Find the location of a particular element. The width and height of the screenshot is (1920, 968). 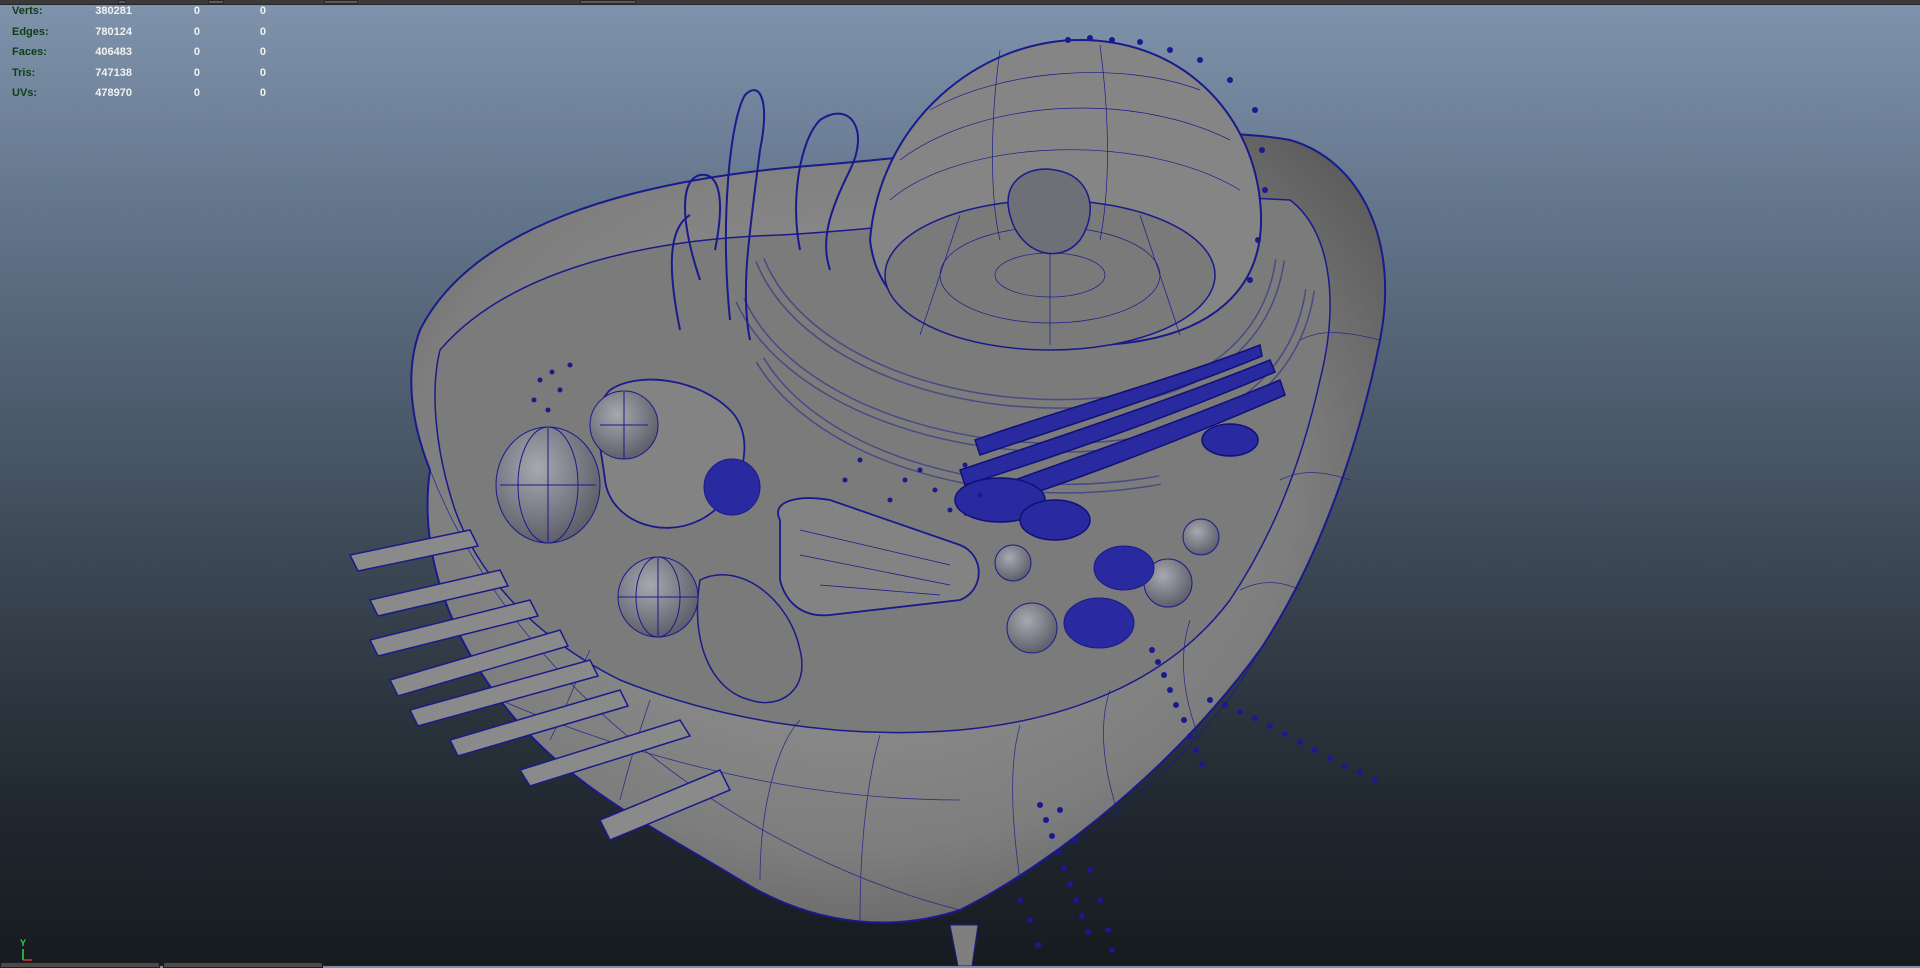

axis-gizmo-icon: Y is located at coordinates (26, 949).